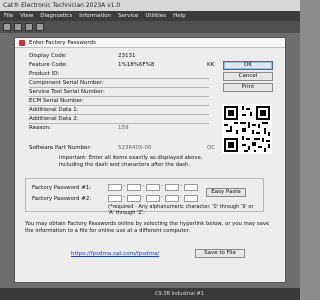 The width and height of the screenshot is (320, 300). I want to click on qr-code-icon, so click(247, 129).